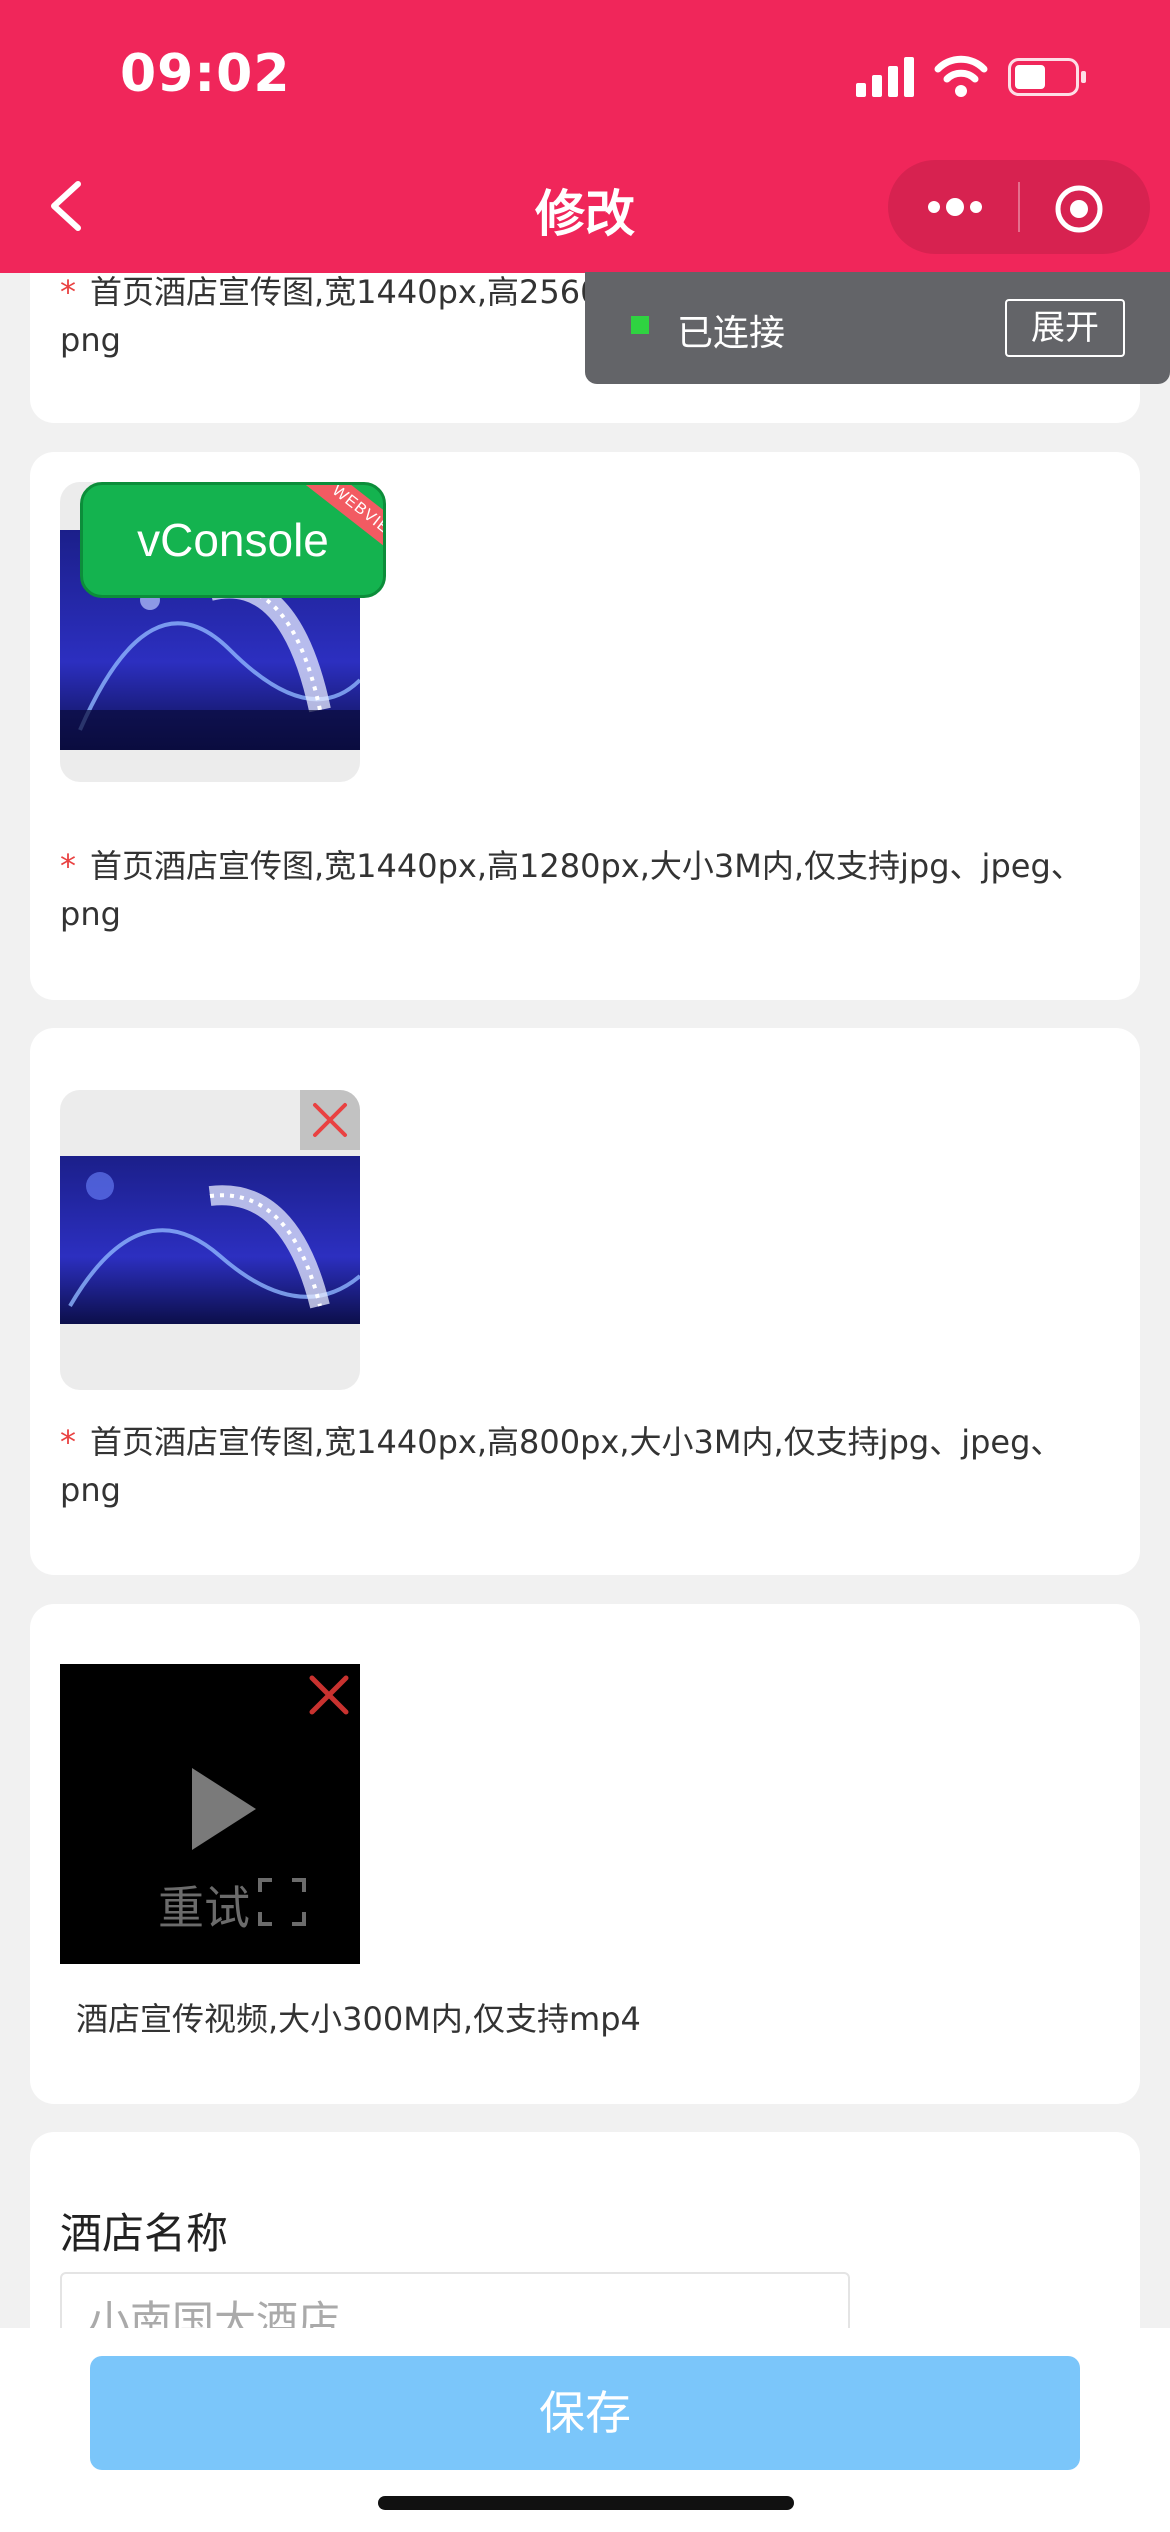 Image resolution: width=1170 pixels, height=2532 pixels. I want to click on more-dots-icon, so click(955, 207).